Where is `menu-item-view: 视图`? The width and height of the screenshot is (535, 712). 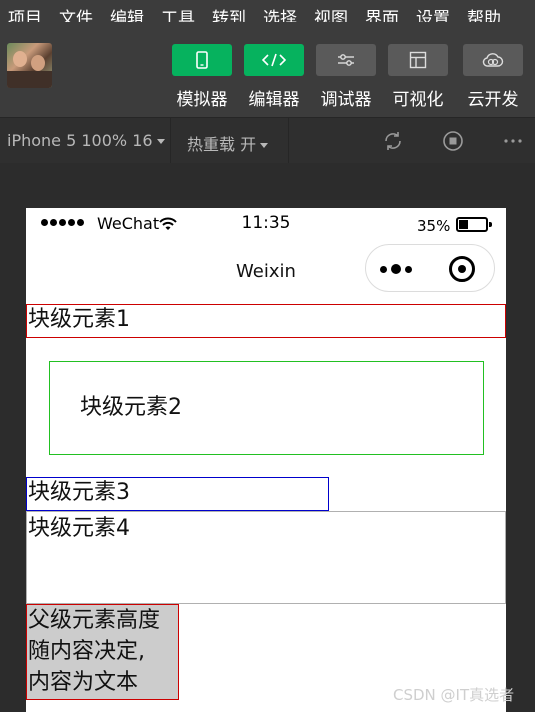 menu-item-view: 视图 is located at coordinates (331, 17).